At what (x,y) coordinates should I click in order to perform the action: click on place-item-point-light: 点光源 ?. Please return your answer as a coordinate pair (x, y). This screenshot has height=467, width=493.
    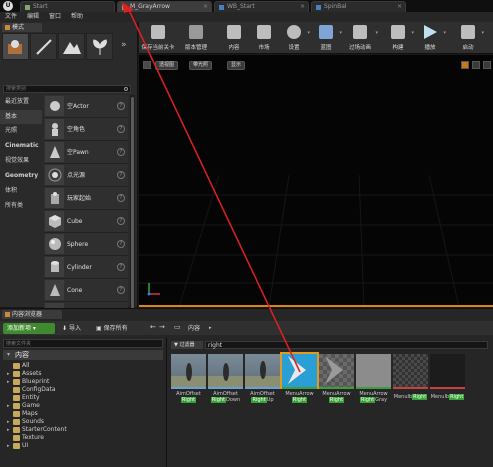
    Looking at the image, I should click on (86, 175).